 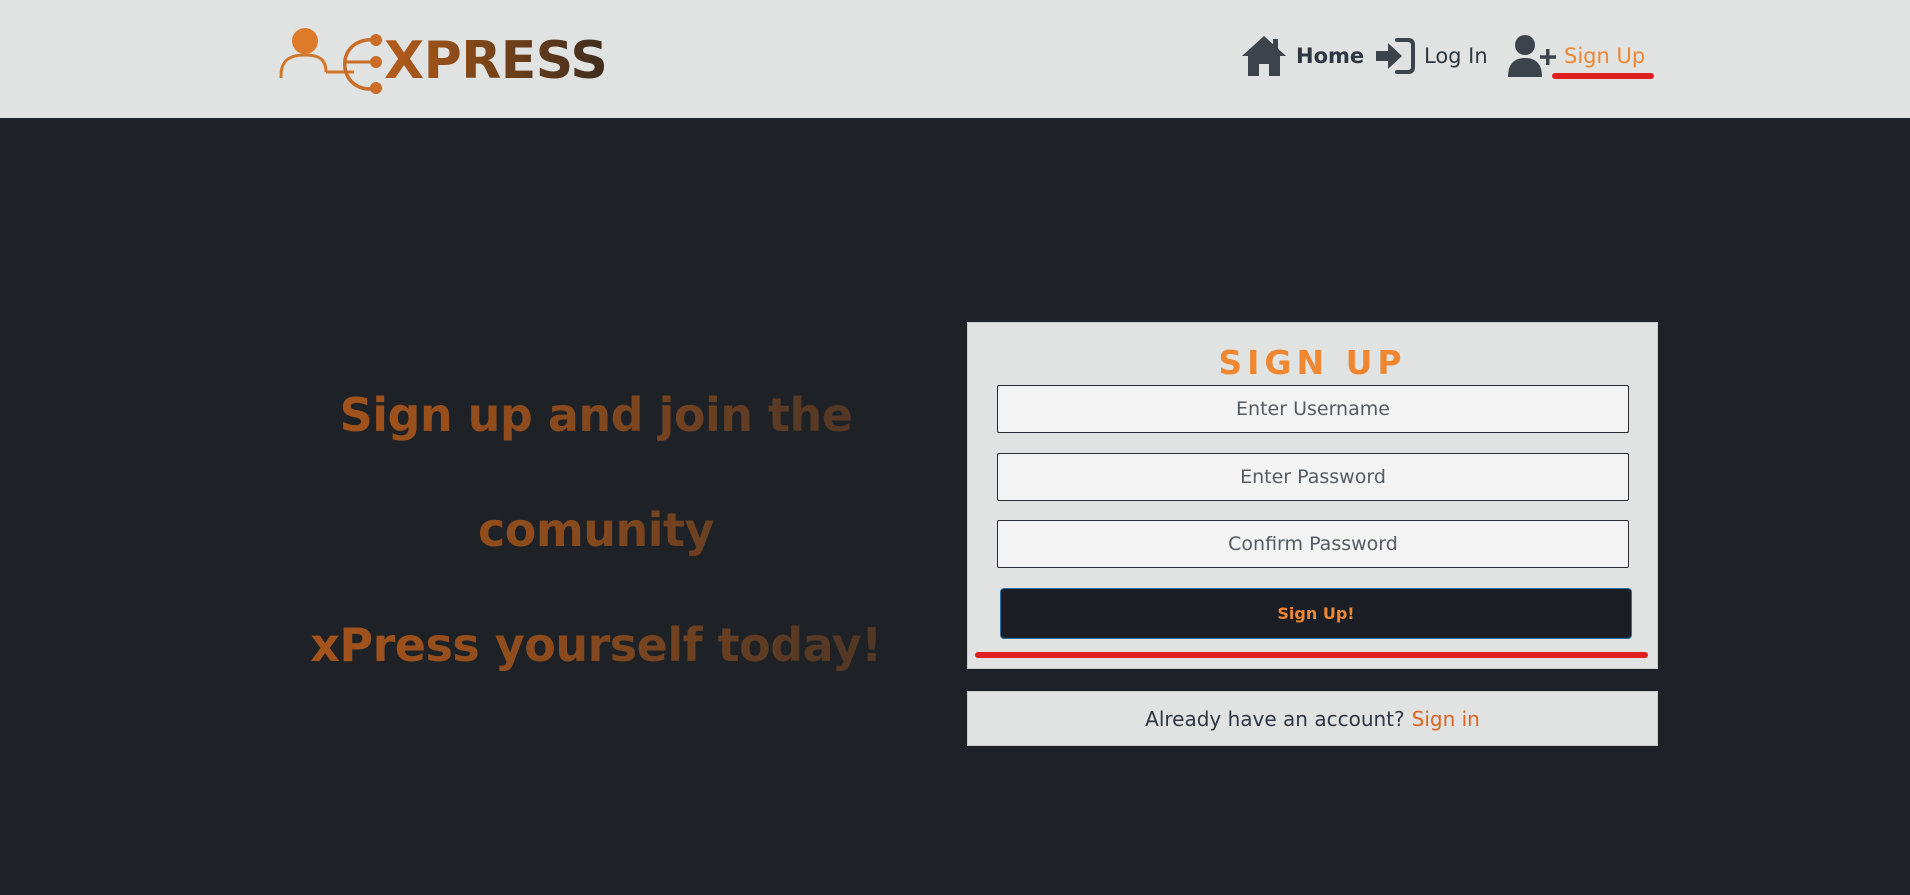 I want to click on logo-wordmark: XPRESS, so click(x=496, y=61).